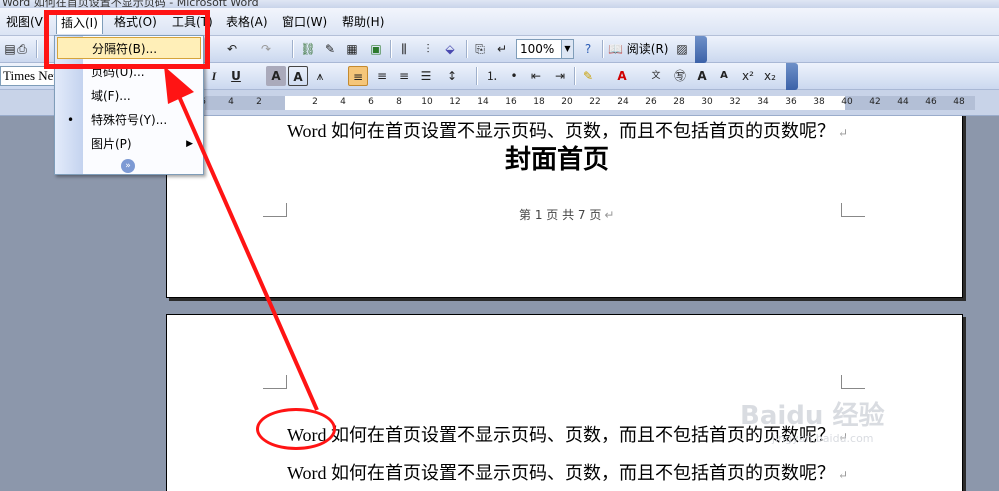 The width and height of the screenshot is (999, 491). Describe the element at coordinates (812, 416) in the screenshot. I see `watermark-logo: Baidu 经验` at that location.